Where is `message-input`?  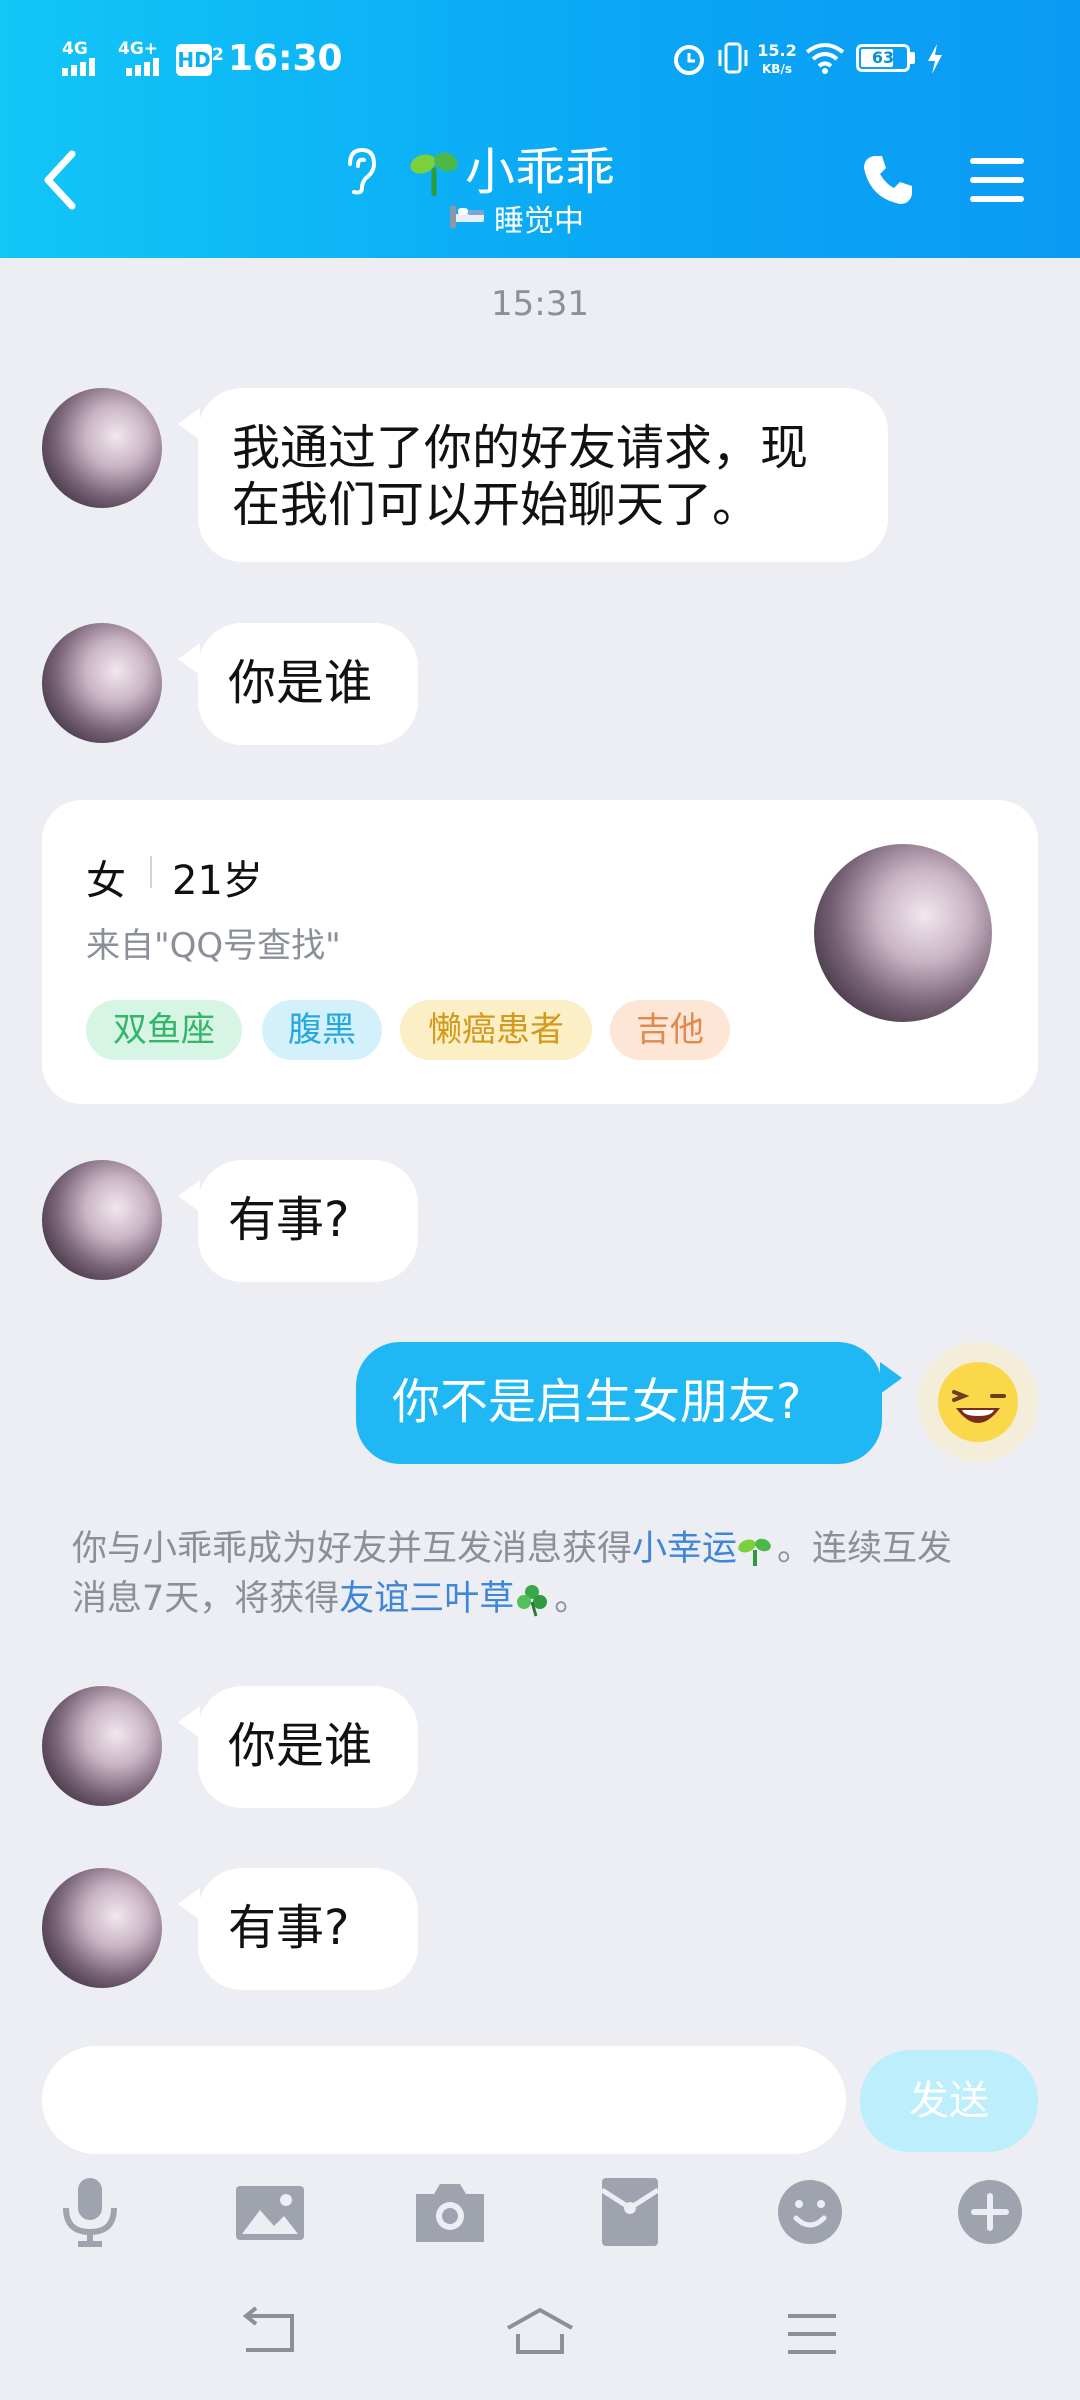 message-input is located at coordinates (444, 2100).